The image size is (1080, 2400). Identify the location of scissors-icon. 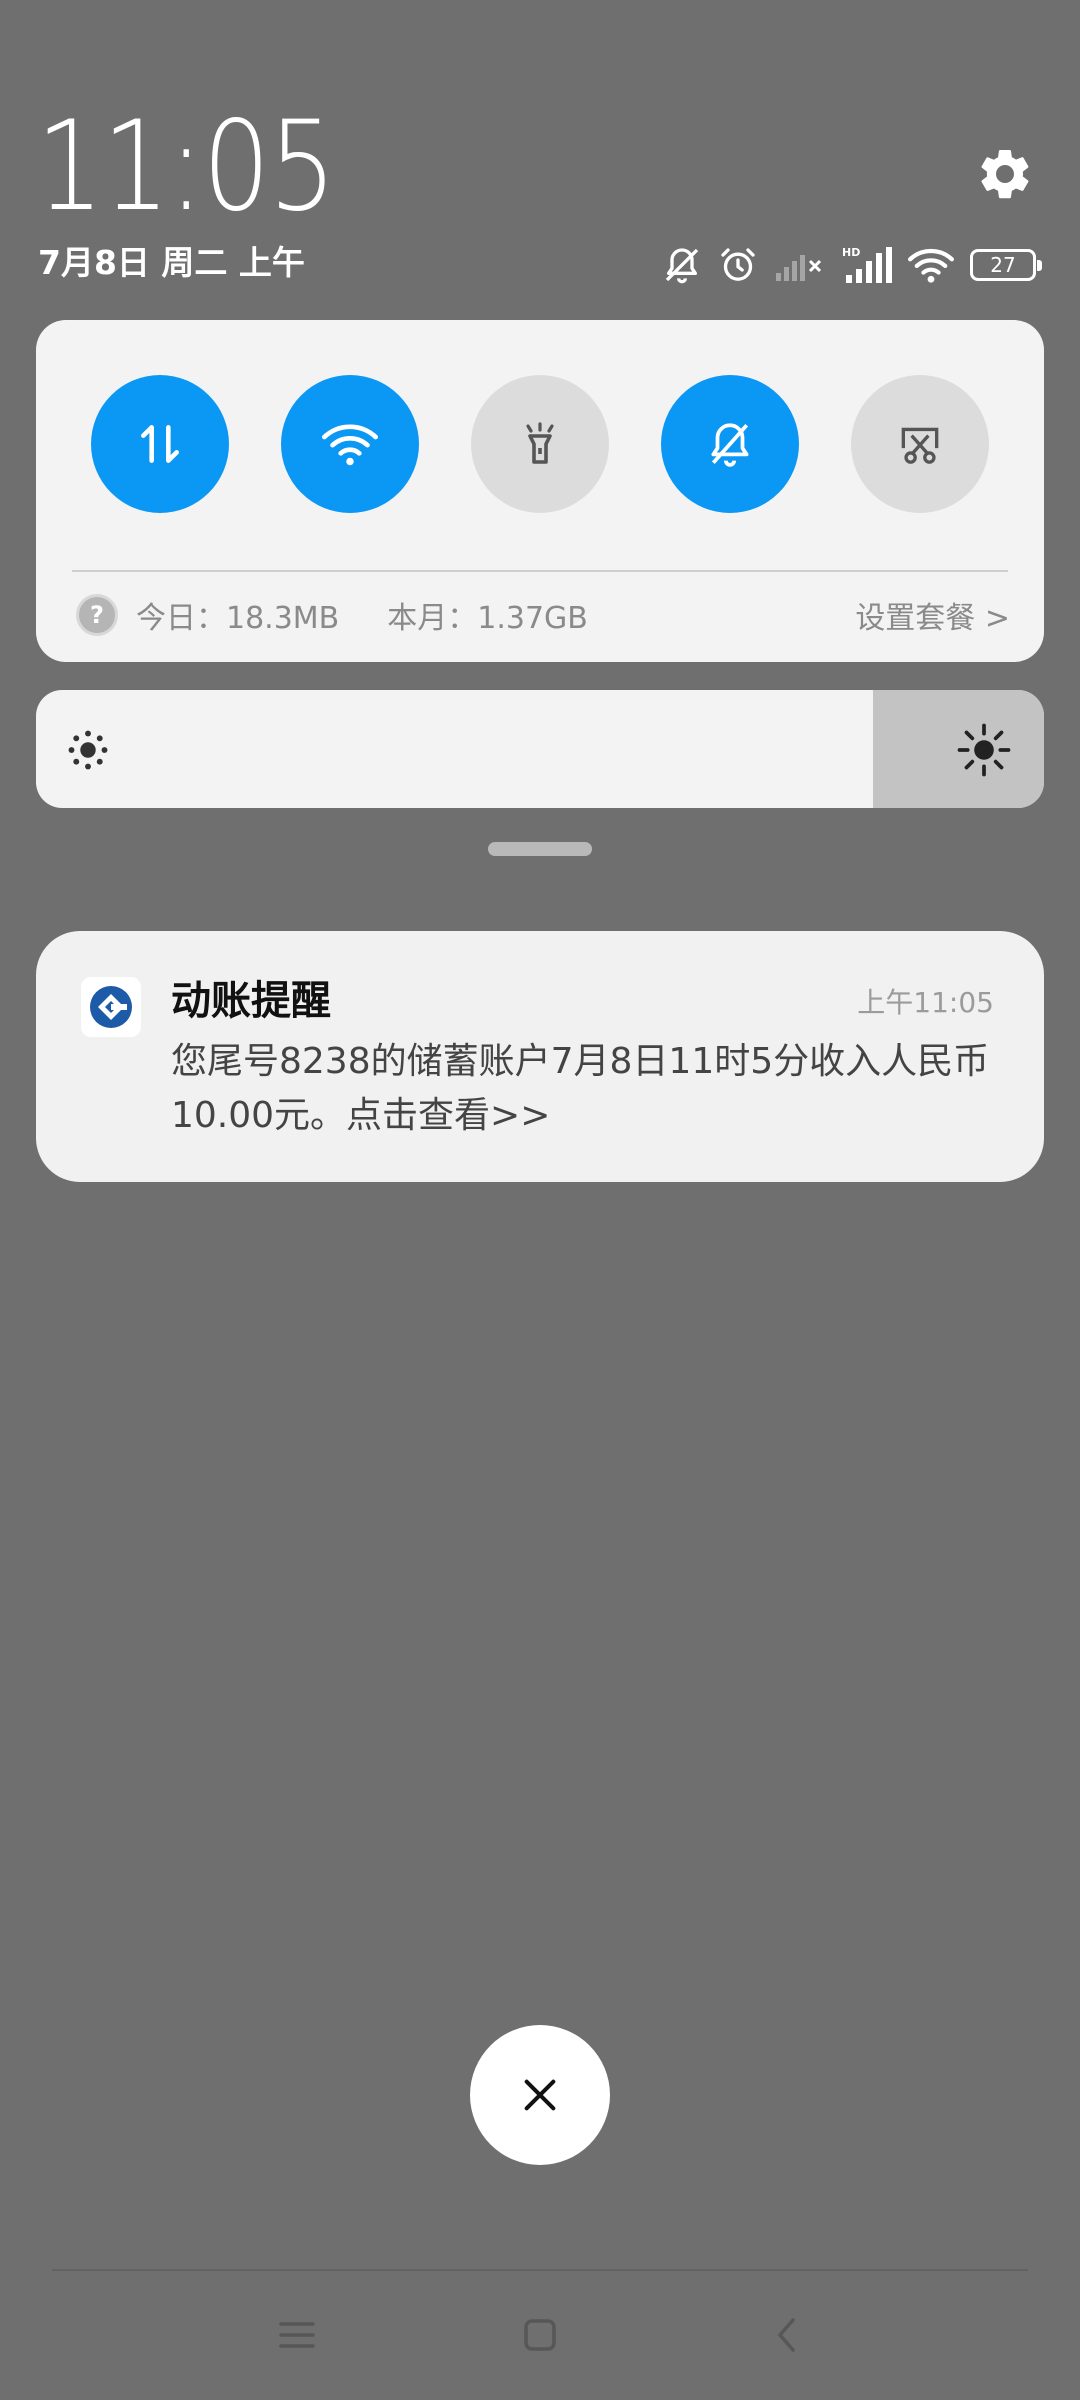
(920, 445).